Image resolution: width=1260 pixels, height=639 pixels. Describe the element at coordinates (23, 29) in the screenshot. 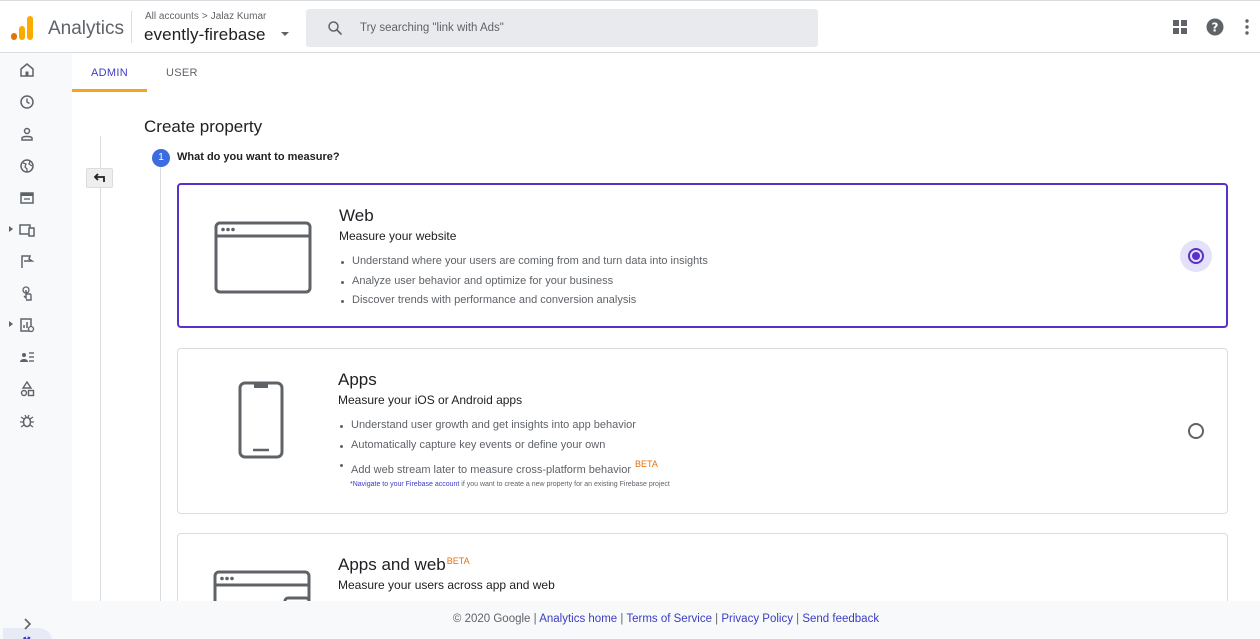

I see `analytics-logo-icon` at that location.